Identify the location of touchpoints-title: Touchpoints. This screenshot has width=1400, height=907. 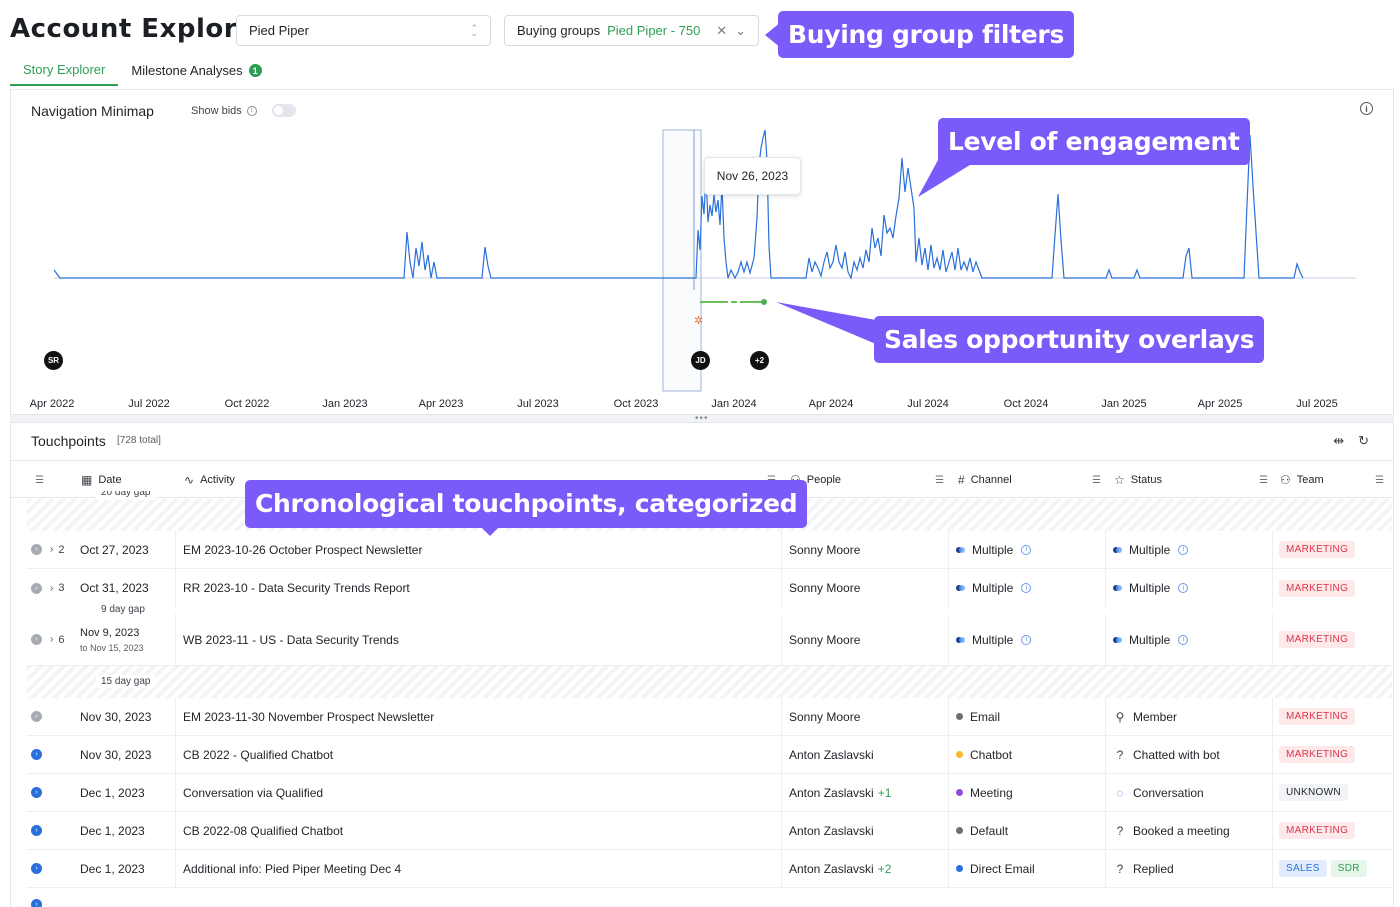
(68, 441).